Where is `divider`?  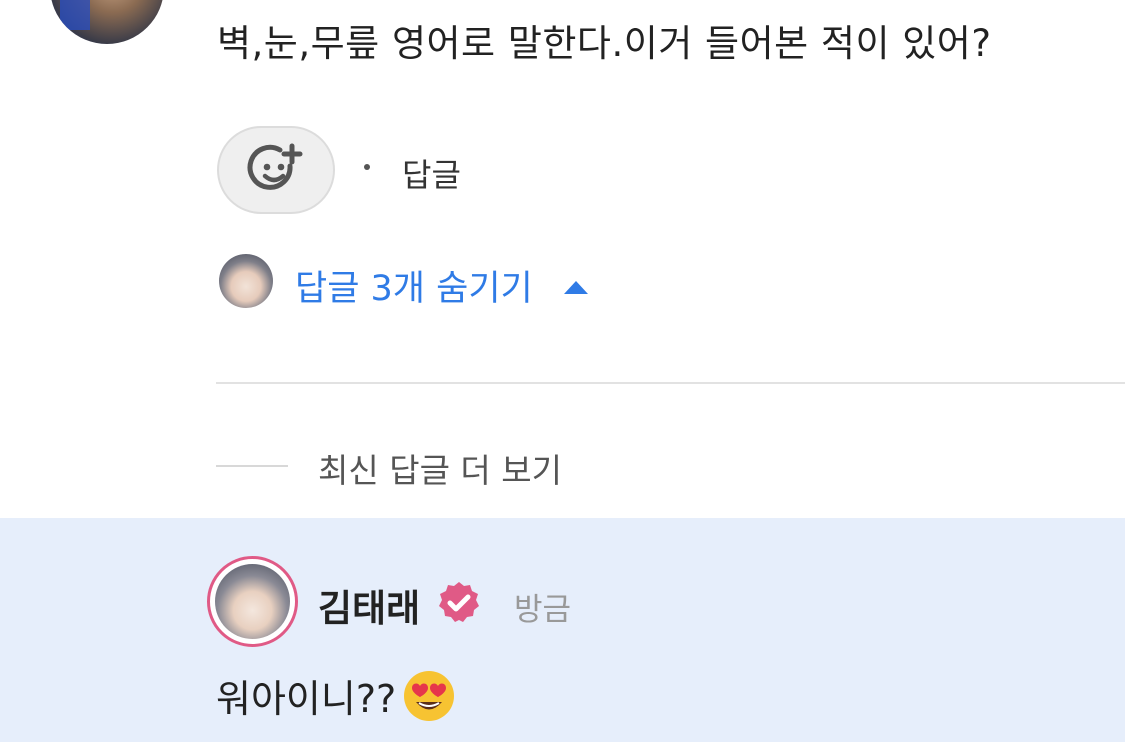
divider is located at coordinates (670, 383).